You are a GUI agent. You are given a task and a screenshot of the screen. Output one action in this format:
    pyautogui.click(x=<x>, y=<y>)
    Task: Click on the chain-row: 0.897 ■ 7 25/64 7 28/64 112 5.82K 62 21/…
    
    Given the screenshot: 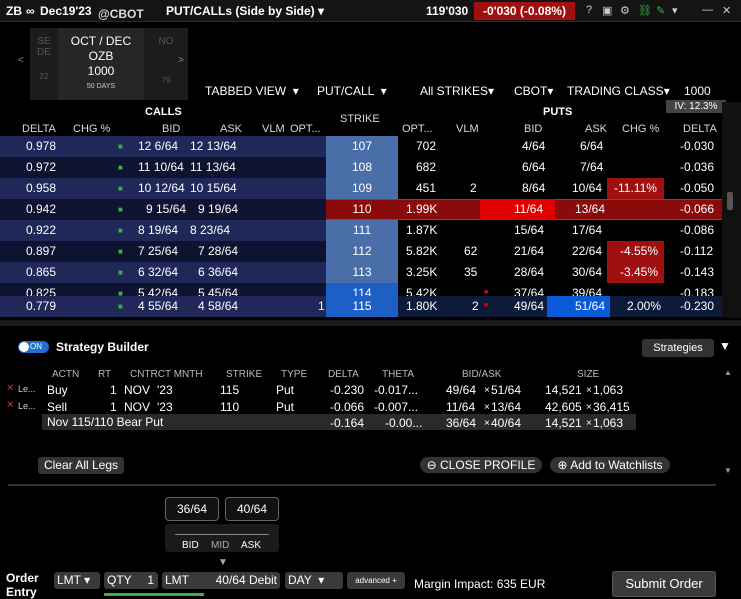 What is the action you would take?
    pyautogui.click(x=361, y=251)
    